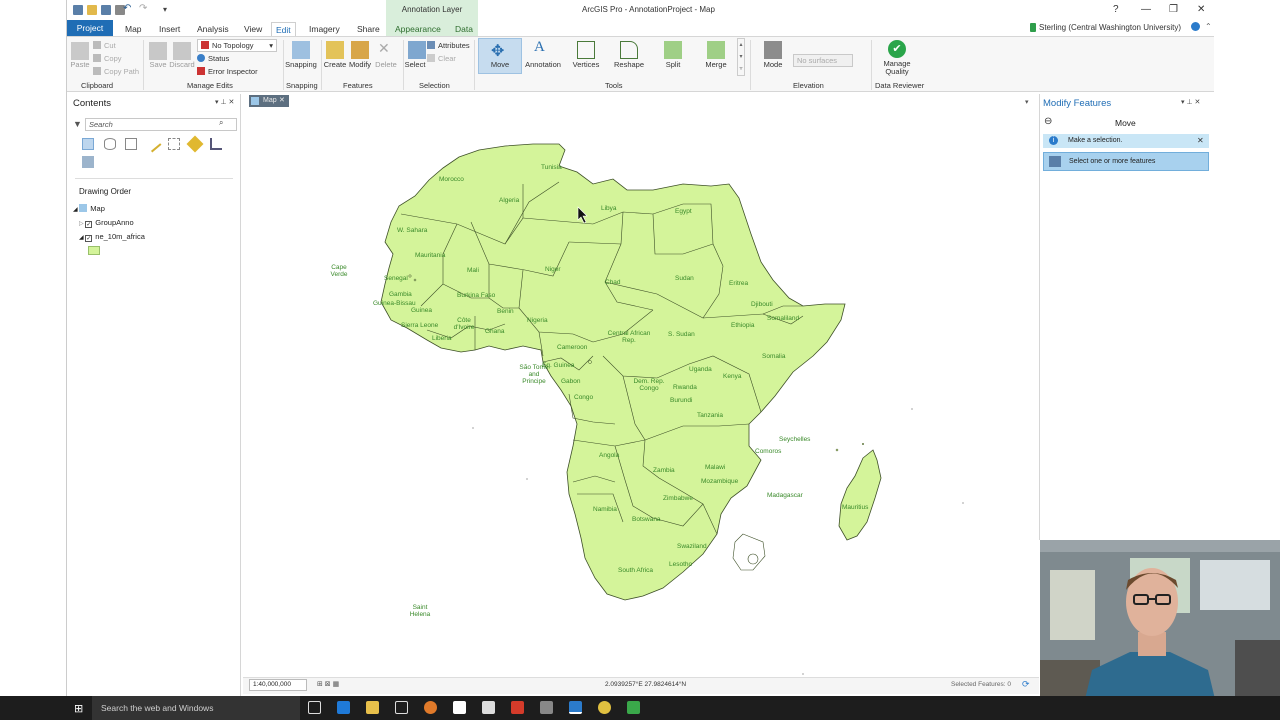 This screenshot has width=1280, height=720. Describe the element at coordinates (823, 60) in the screenshot. I see `surfaces-dropdown: No surfaces` at that location.